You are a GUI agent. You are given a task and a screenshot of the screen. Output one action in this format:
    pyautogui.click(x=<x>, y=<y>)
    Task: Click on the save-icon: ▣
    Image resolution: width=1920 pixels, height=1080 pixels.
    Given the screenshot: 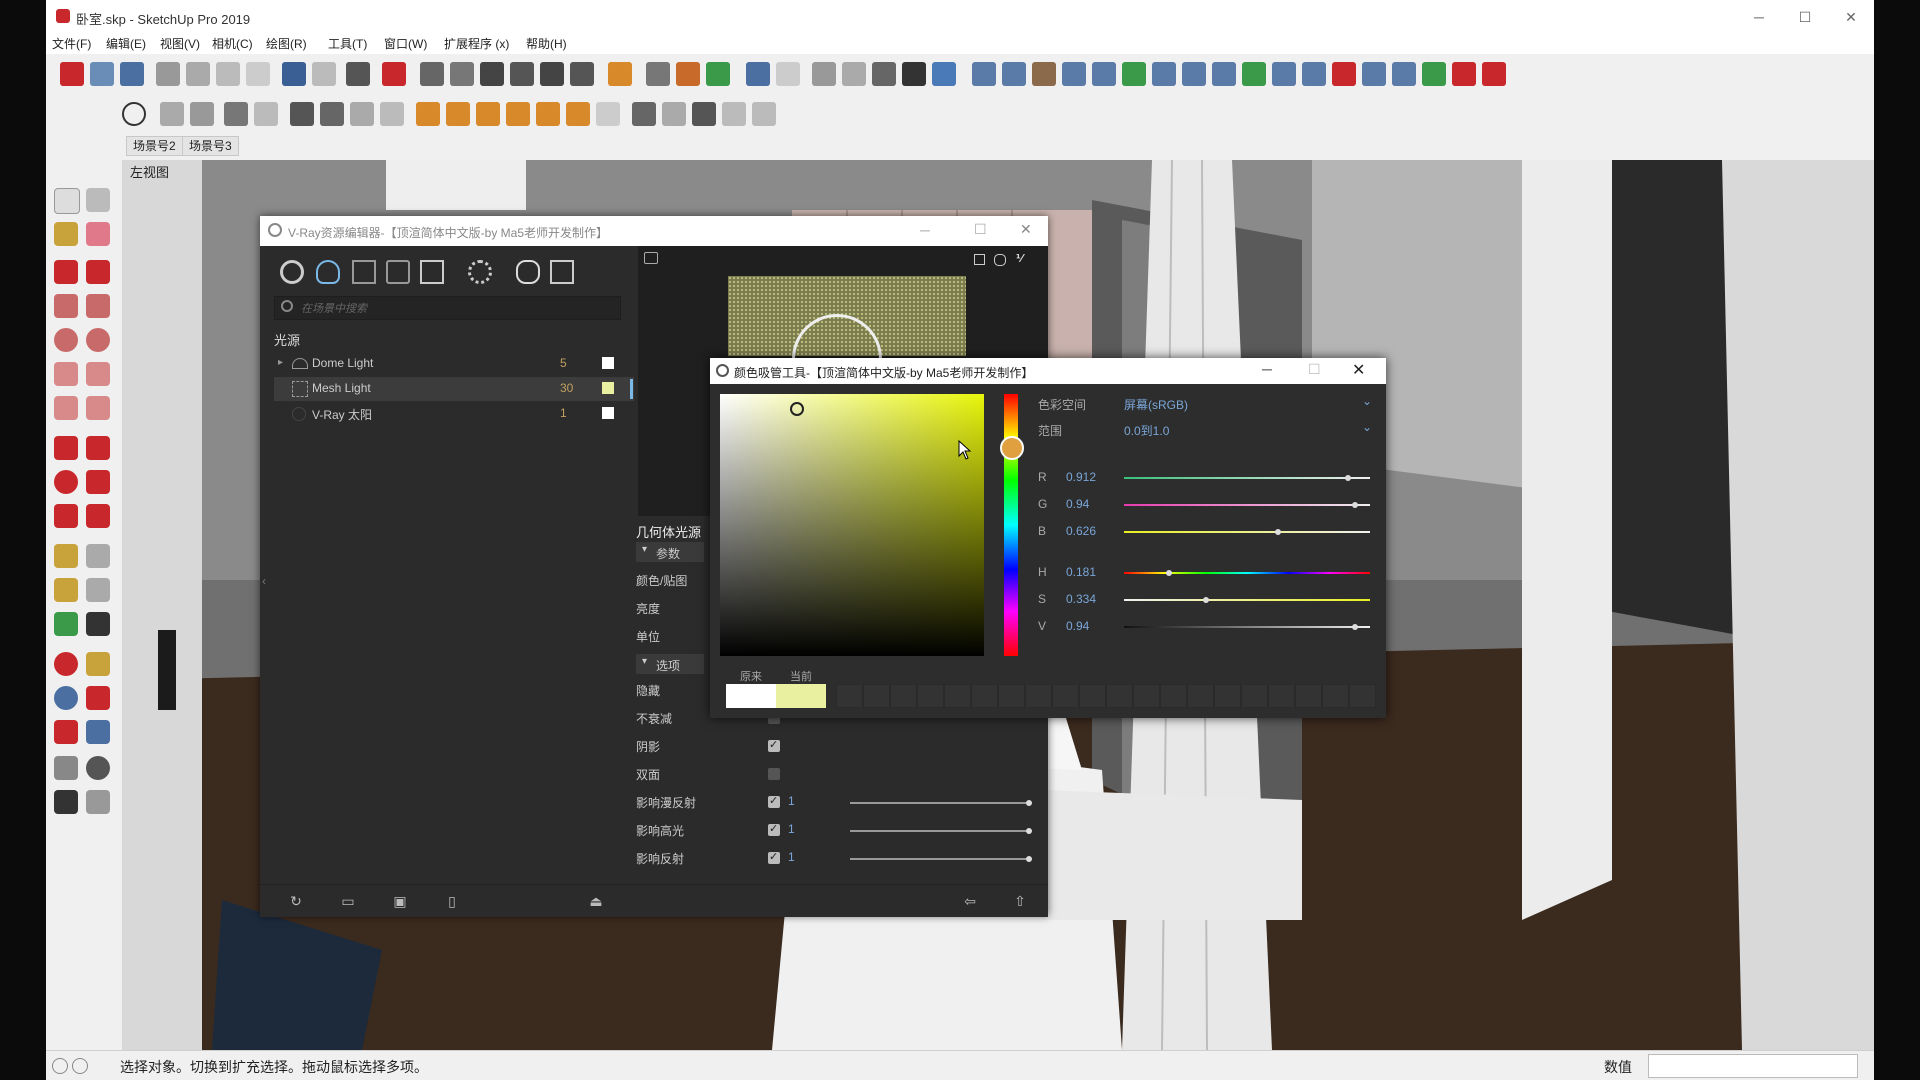 What is the action you would take?
    pyautogui.click(x=400, y=901)
    